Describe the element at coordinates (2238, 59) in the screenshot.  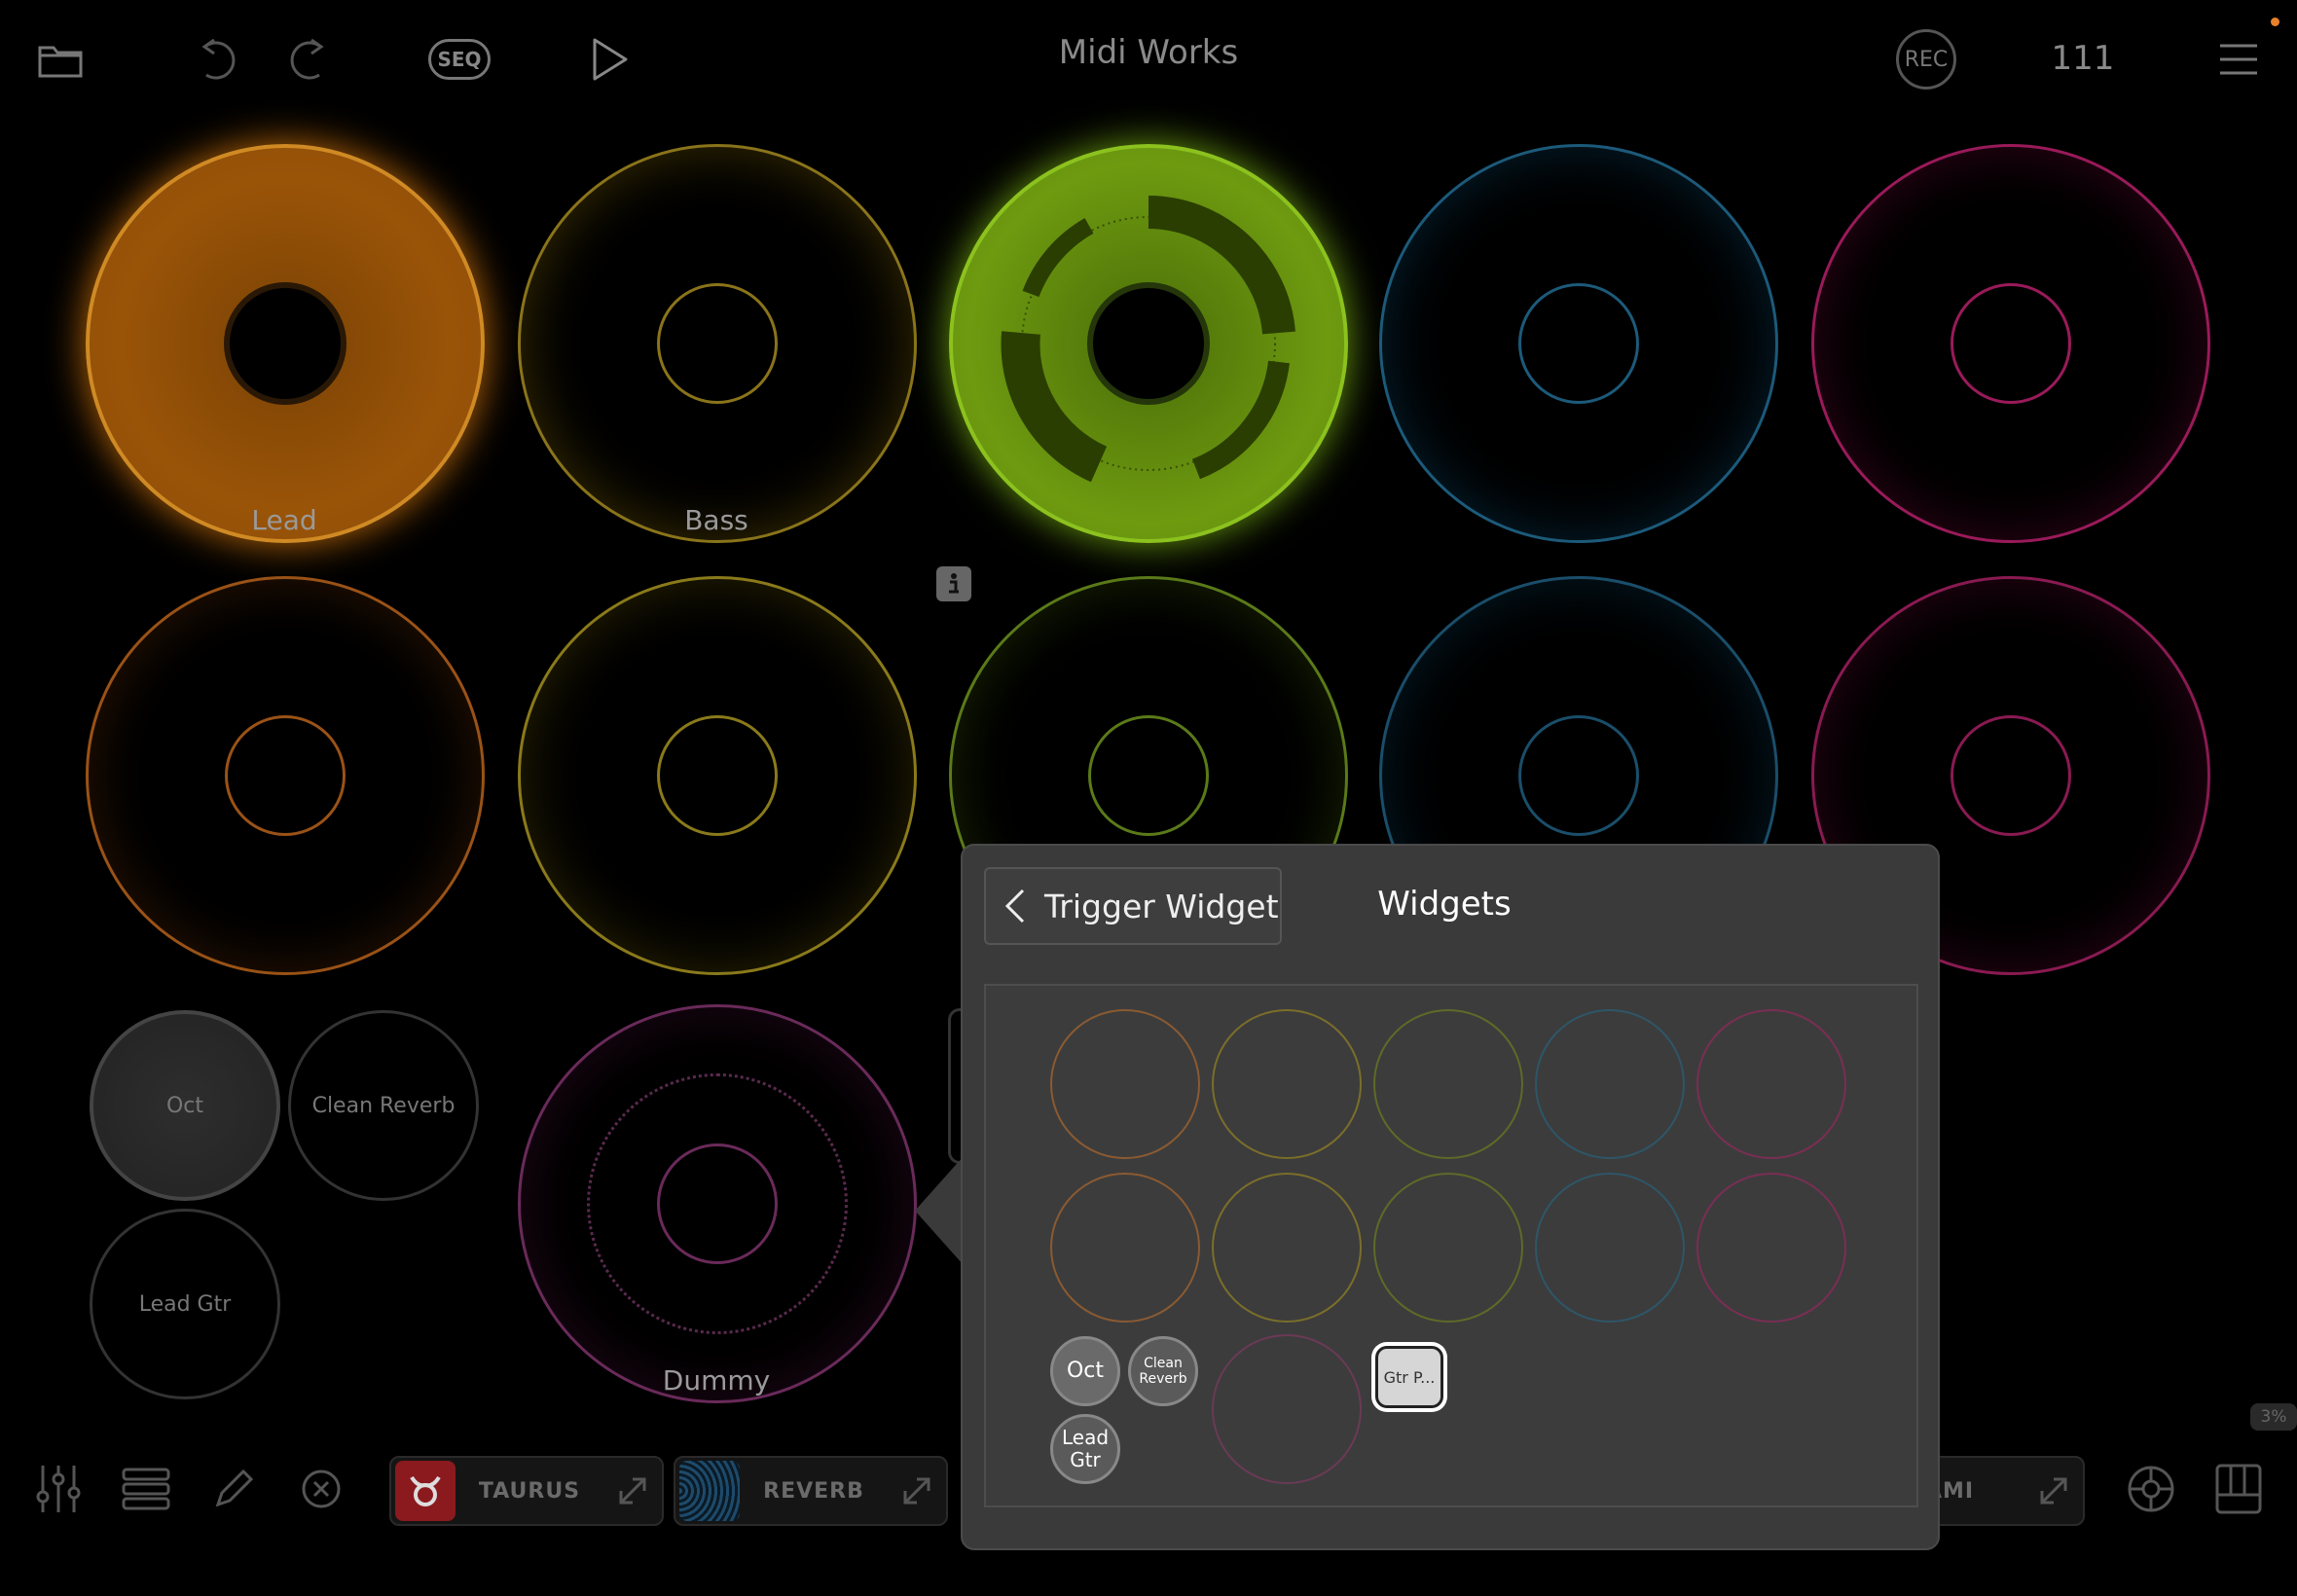
I see `menu-icon` at that location.